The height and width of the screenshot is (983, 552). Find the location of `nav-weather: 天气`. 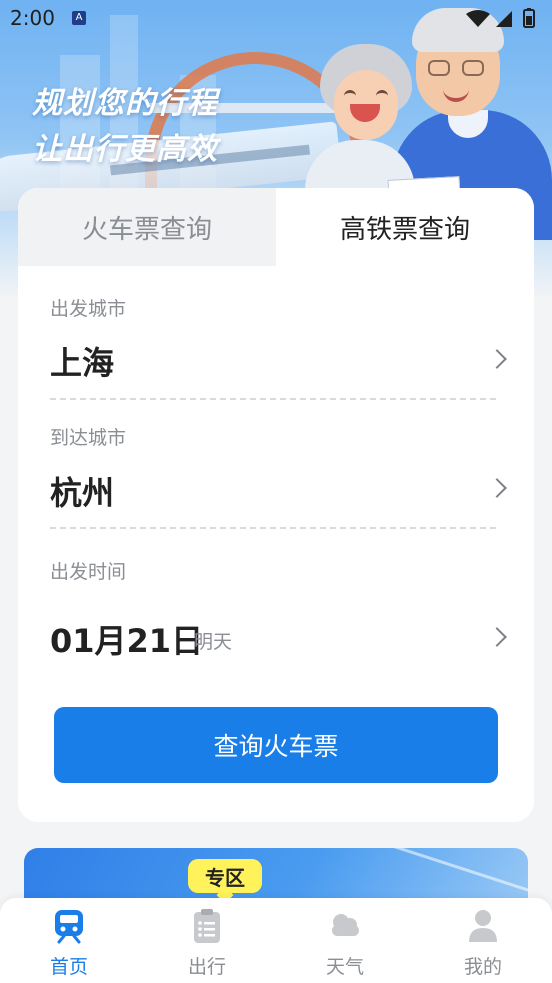

nav-weather: 天气 is located at coordinates (345, 943).